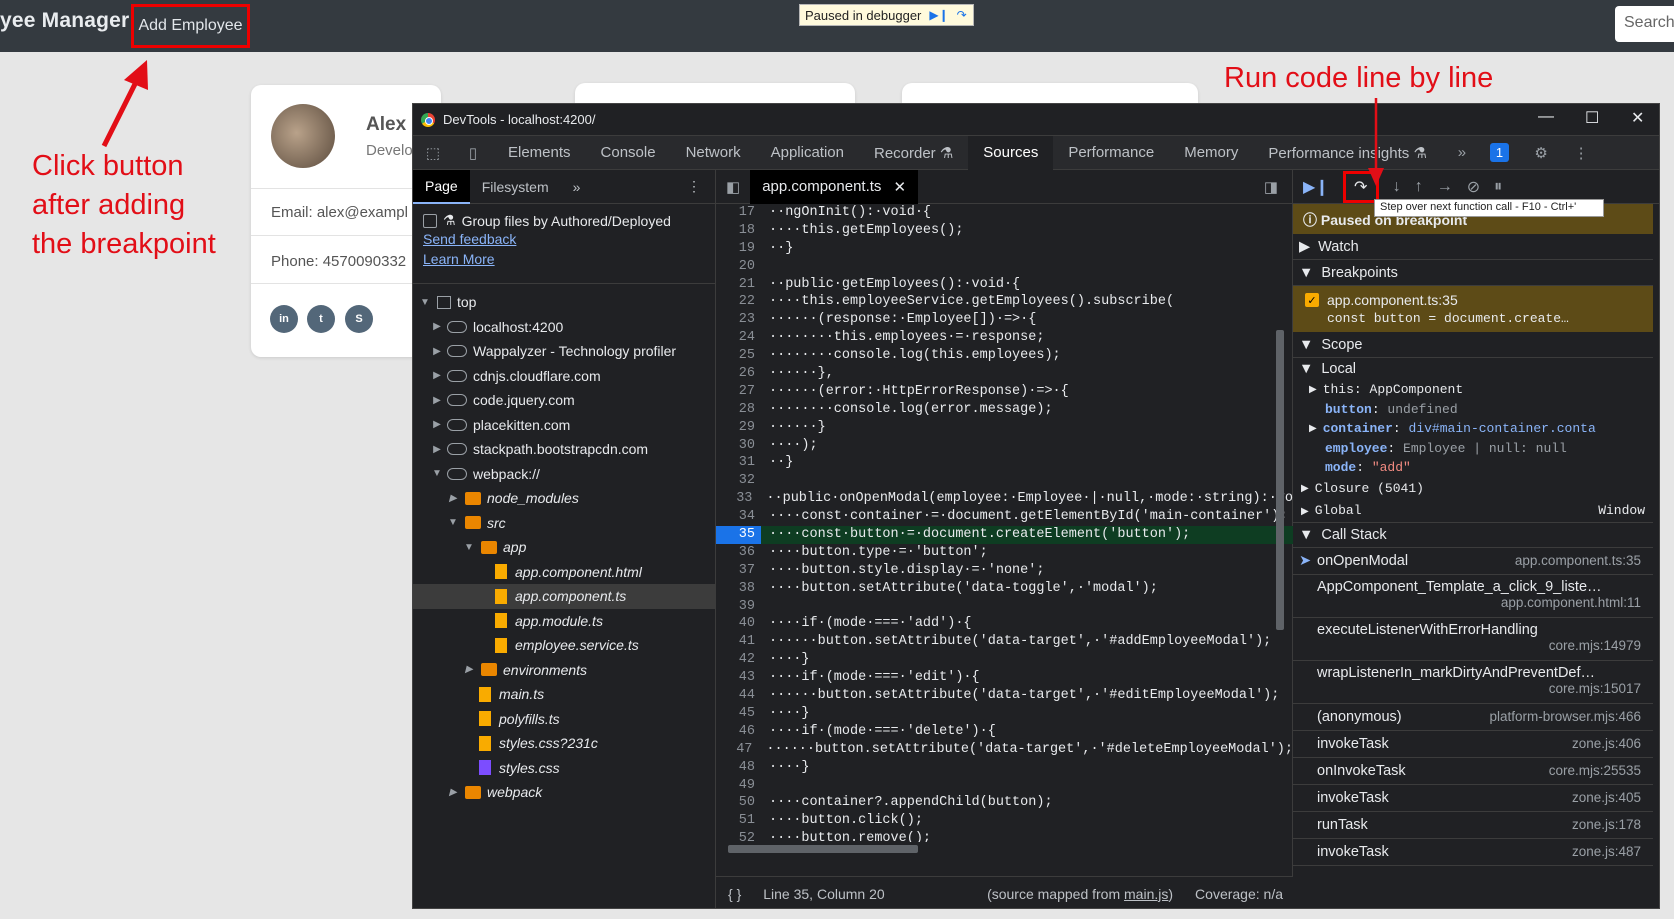 The width and height of the screenshot is (1674, 919). I want to click on line-number: 36, so click(738, 553).